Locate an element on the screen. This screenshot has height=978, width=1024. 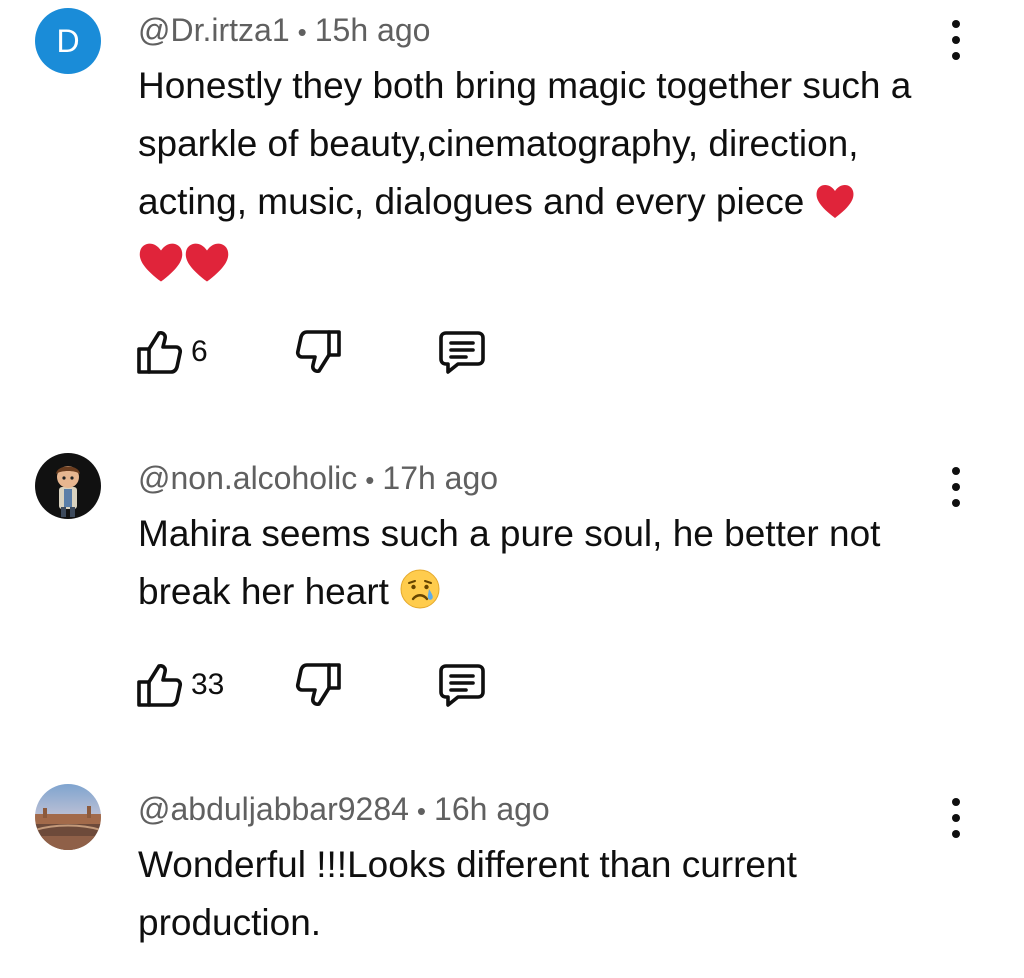
like-count: 33 is located at coordinates (208, 684).